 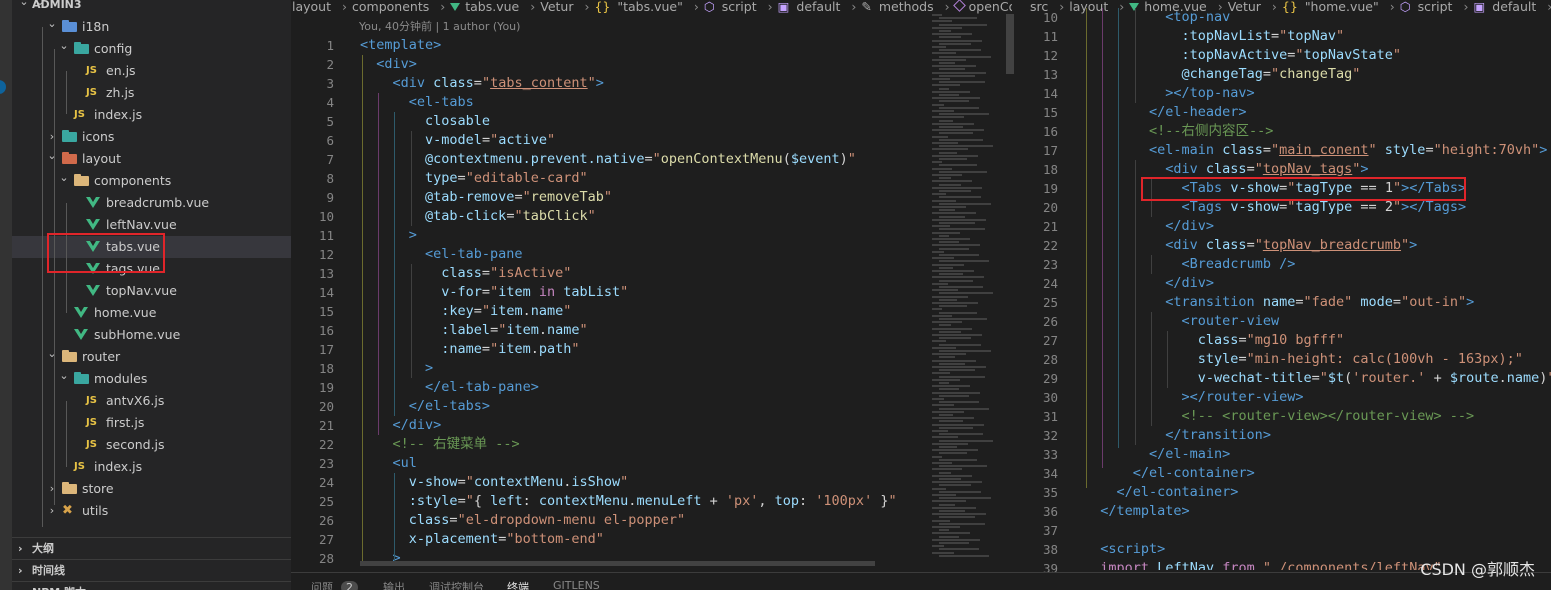 What do you see at coordinates (482, 83) in the screenshot?
I see `code-line: <div class="tabs_content">` at bounding box center [482, 83].